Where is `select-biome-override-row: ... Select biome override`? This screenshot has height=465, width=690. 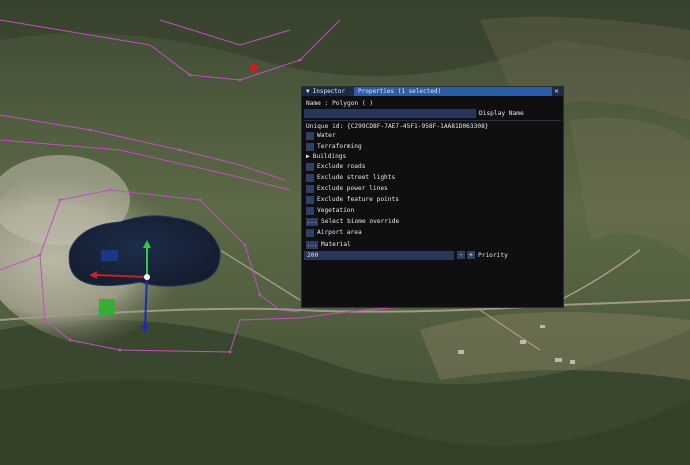
select-biome-override-row: ... Select biome override is located at coordinates (352, 221).